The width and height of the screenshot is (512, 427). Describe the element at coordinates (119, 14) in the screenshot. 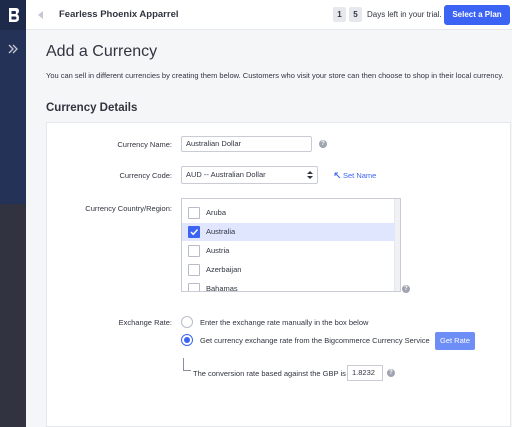

I see `store-name: Fearless Phoenix Apparrel` at that location.